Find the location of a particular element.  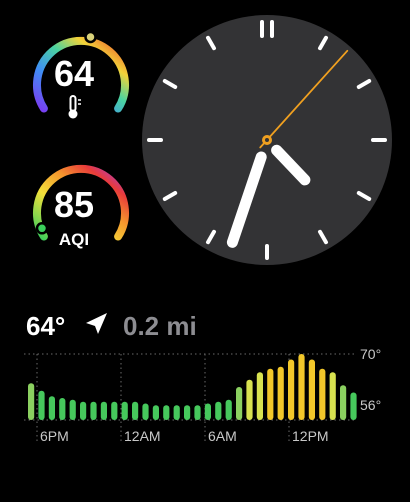

aqi-complication: 85 AQI is located at coordinates (81, 206).